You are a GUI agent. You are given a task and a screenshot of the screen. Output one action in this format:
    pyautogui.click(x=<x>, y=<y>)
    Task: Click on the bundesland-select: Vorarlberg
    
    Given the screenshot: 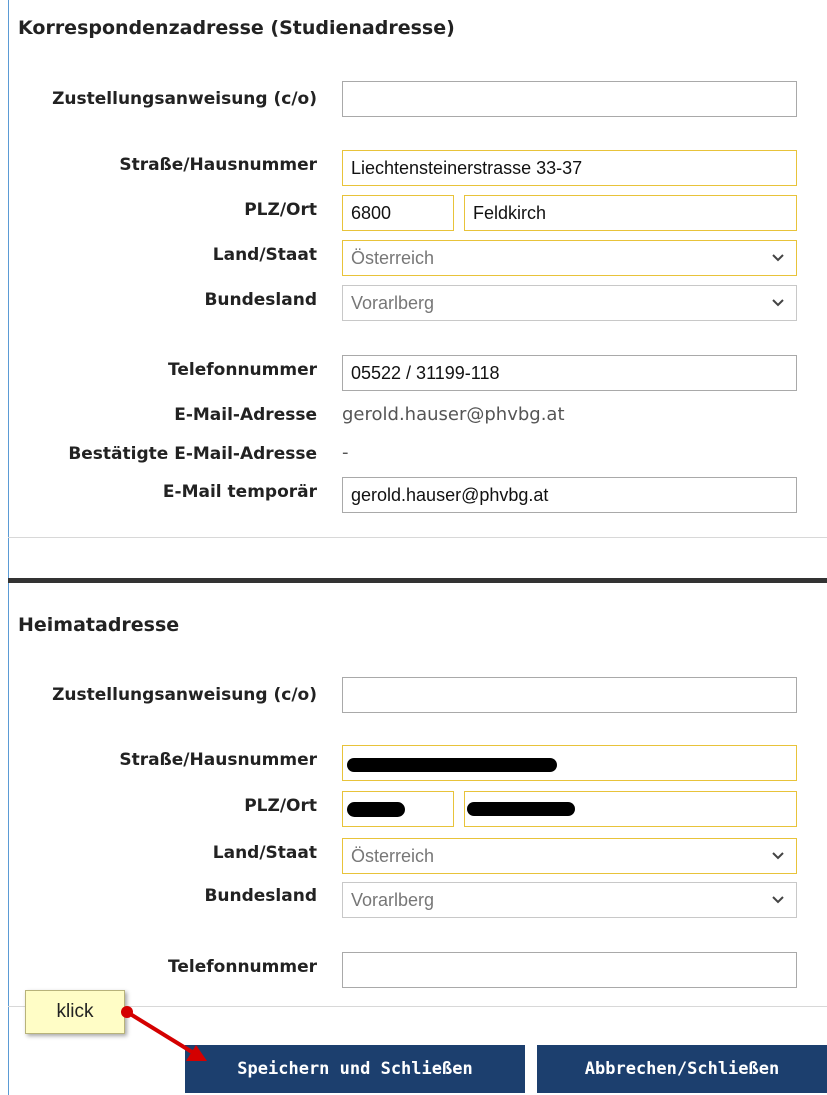 What is the action you would take?
    pyautogui.click(x=569, y=303)
    